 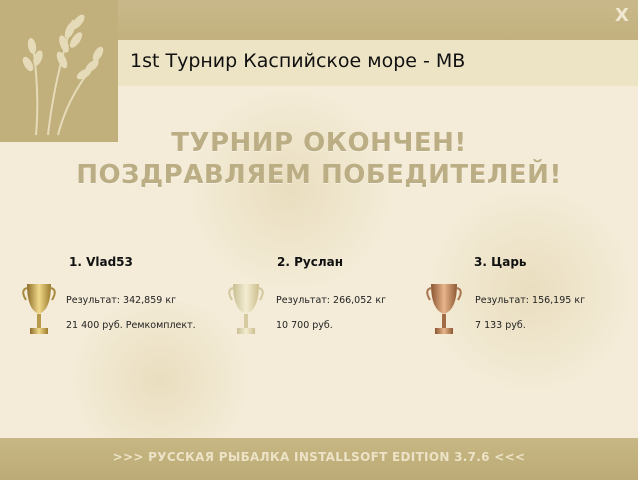 I want to click on winner-2-result: Результат: 266,052 кг, so click(x=331, y=300).